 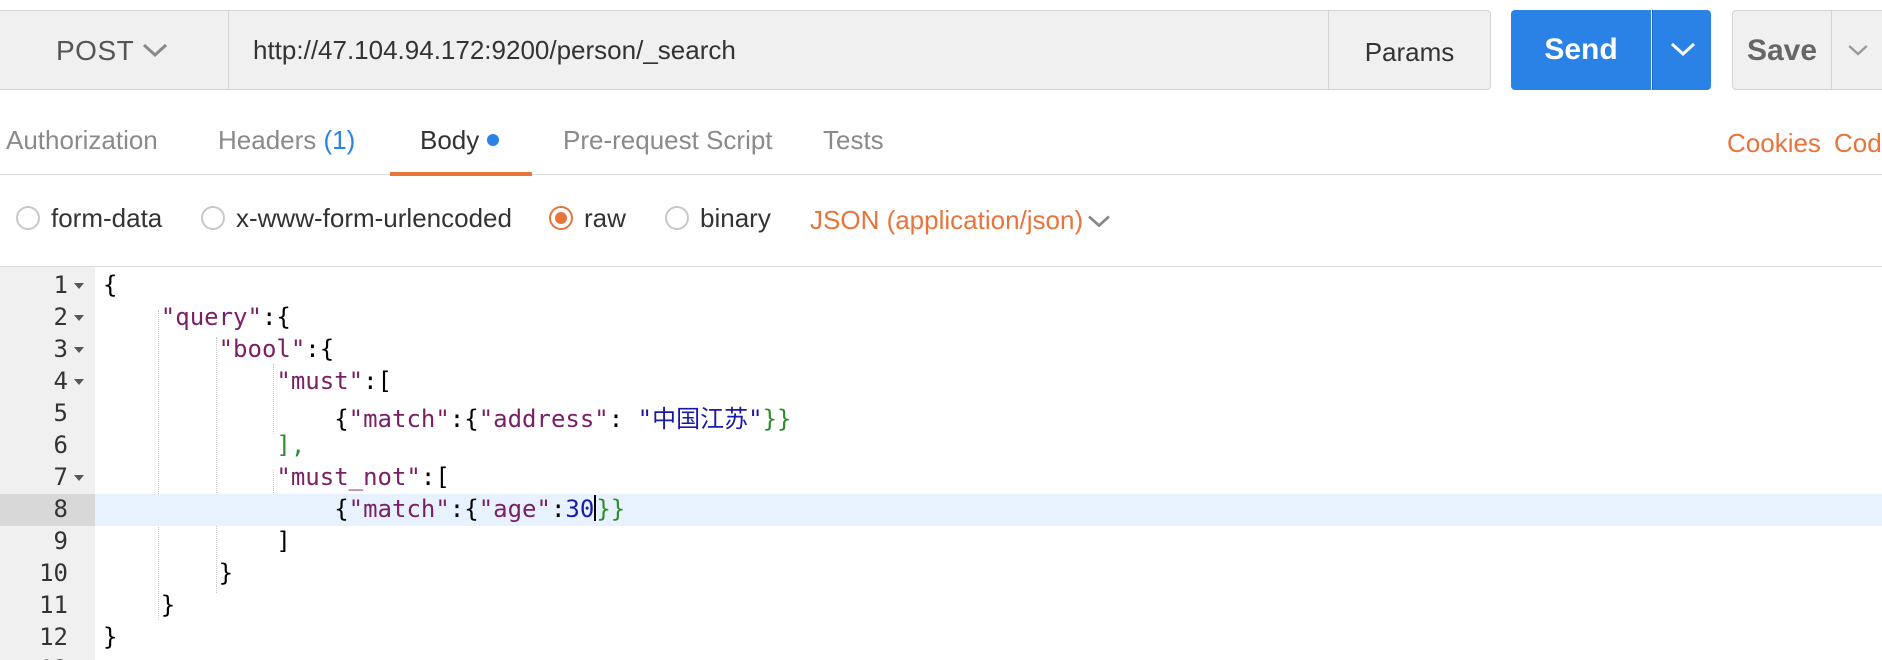 What do you see at coordinates (668, 140) in the screenshot?
I see `tab-label: Pre-request Script` at bounding box center [668, 140].